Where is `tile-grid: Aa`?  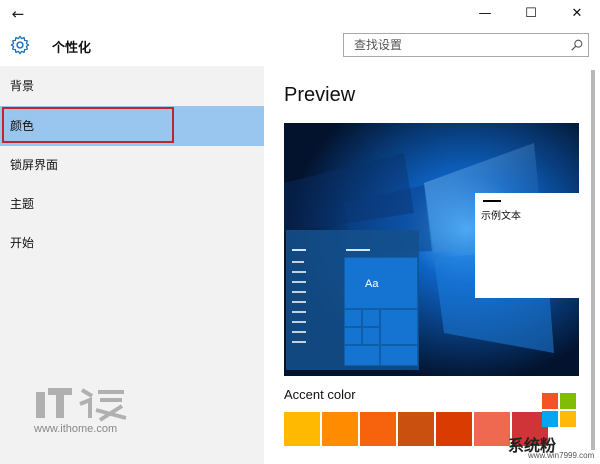
tile-grid: Aa is located at coordinates (381, 311).